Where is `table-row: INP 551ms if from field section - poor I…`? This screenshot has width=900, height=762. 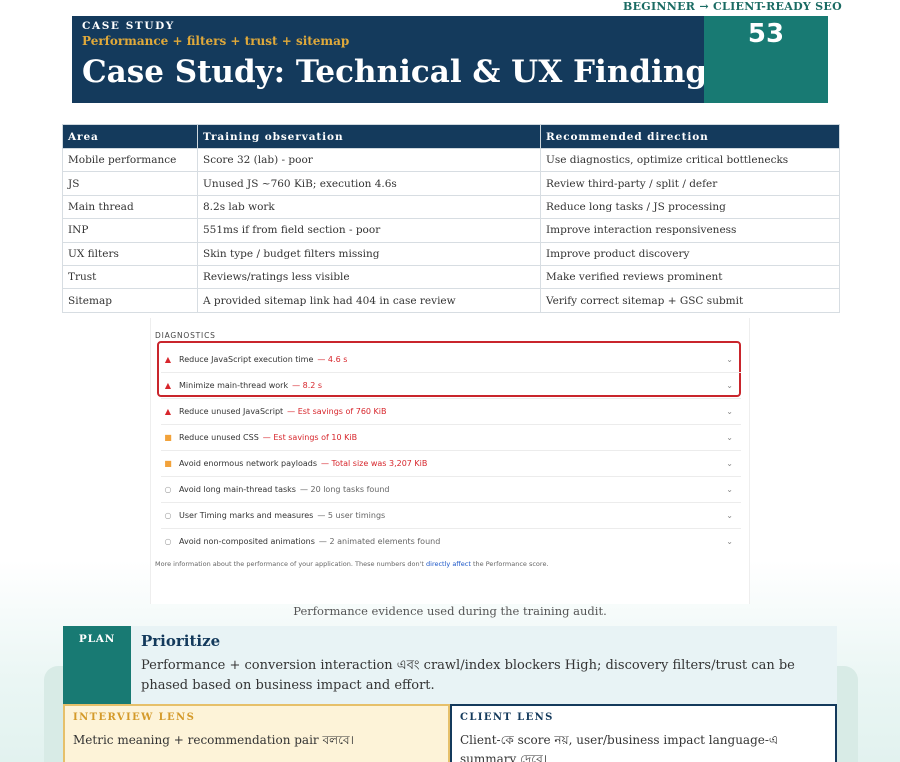
table-row: INP 551ms if from field section - poor I… is located at coordinates (451, 230).